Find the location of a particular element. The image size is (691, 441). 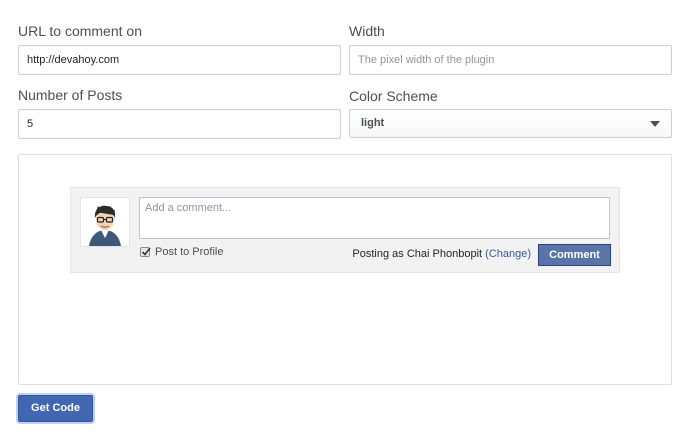

posting-as-text: Posting as Chai Phonbopit (Change) is located at coordinates (441, 254).